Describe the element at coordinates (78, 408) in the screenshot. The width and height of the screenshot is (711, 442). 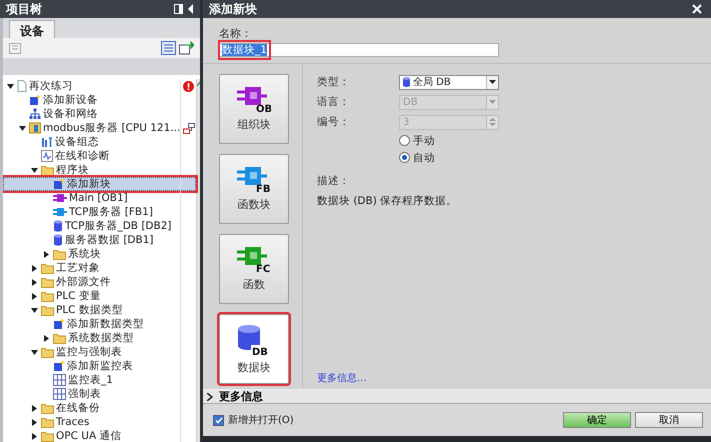
I see `tree-item-label: 在线备份` at that location.